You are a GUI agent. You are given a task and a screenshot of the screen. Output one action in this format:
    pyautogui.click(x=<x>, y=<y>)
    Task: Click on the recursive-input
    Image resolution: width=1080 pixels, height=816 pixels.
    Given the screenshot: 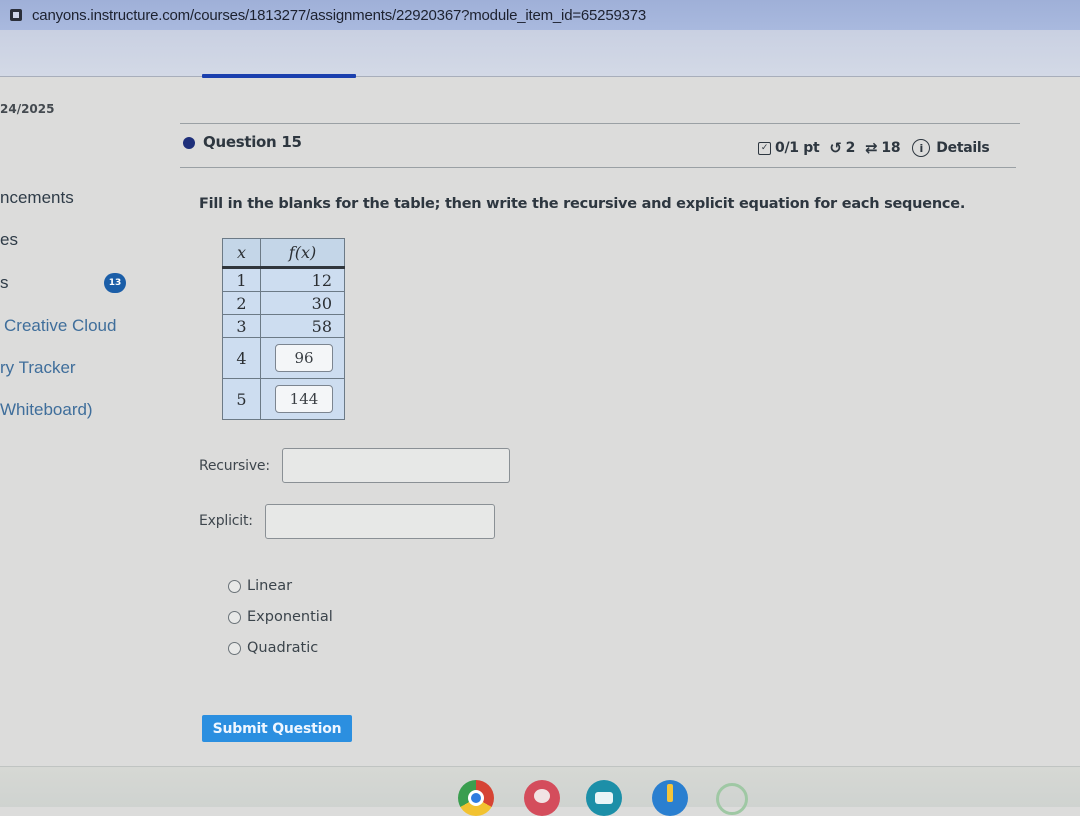 What is the action you would take?
    pyautogui.click(x=396, y=465)
    